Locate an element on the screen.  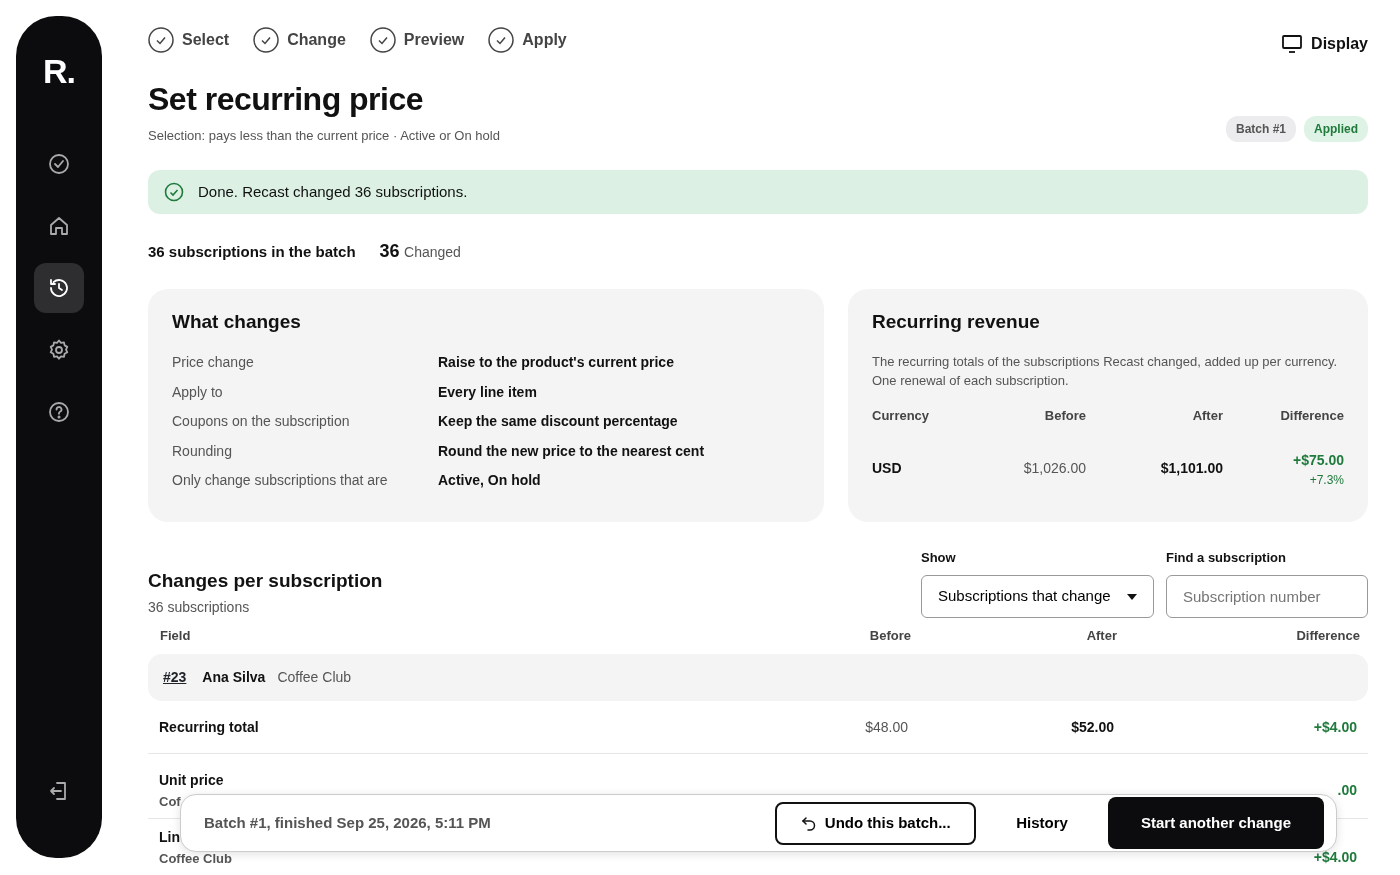
section-title: Changes per subscription is located at coordinates (266, 582).